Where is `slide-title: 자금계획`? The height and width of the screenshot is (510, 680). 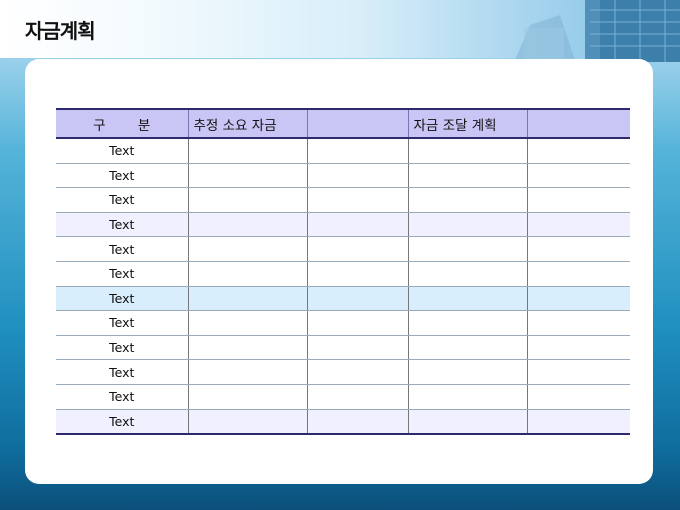
slide-title: 자금계획 is located at coordinates (60, 31).